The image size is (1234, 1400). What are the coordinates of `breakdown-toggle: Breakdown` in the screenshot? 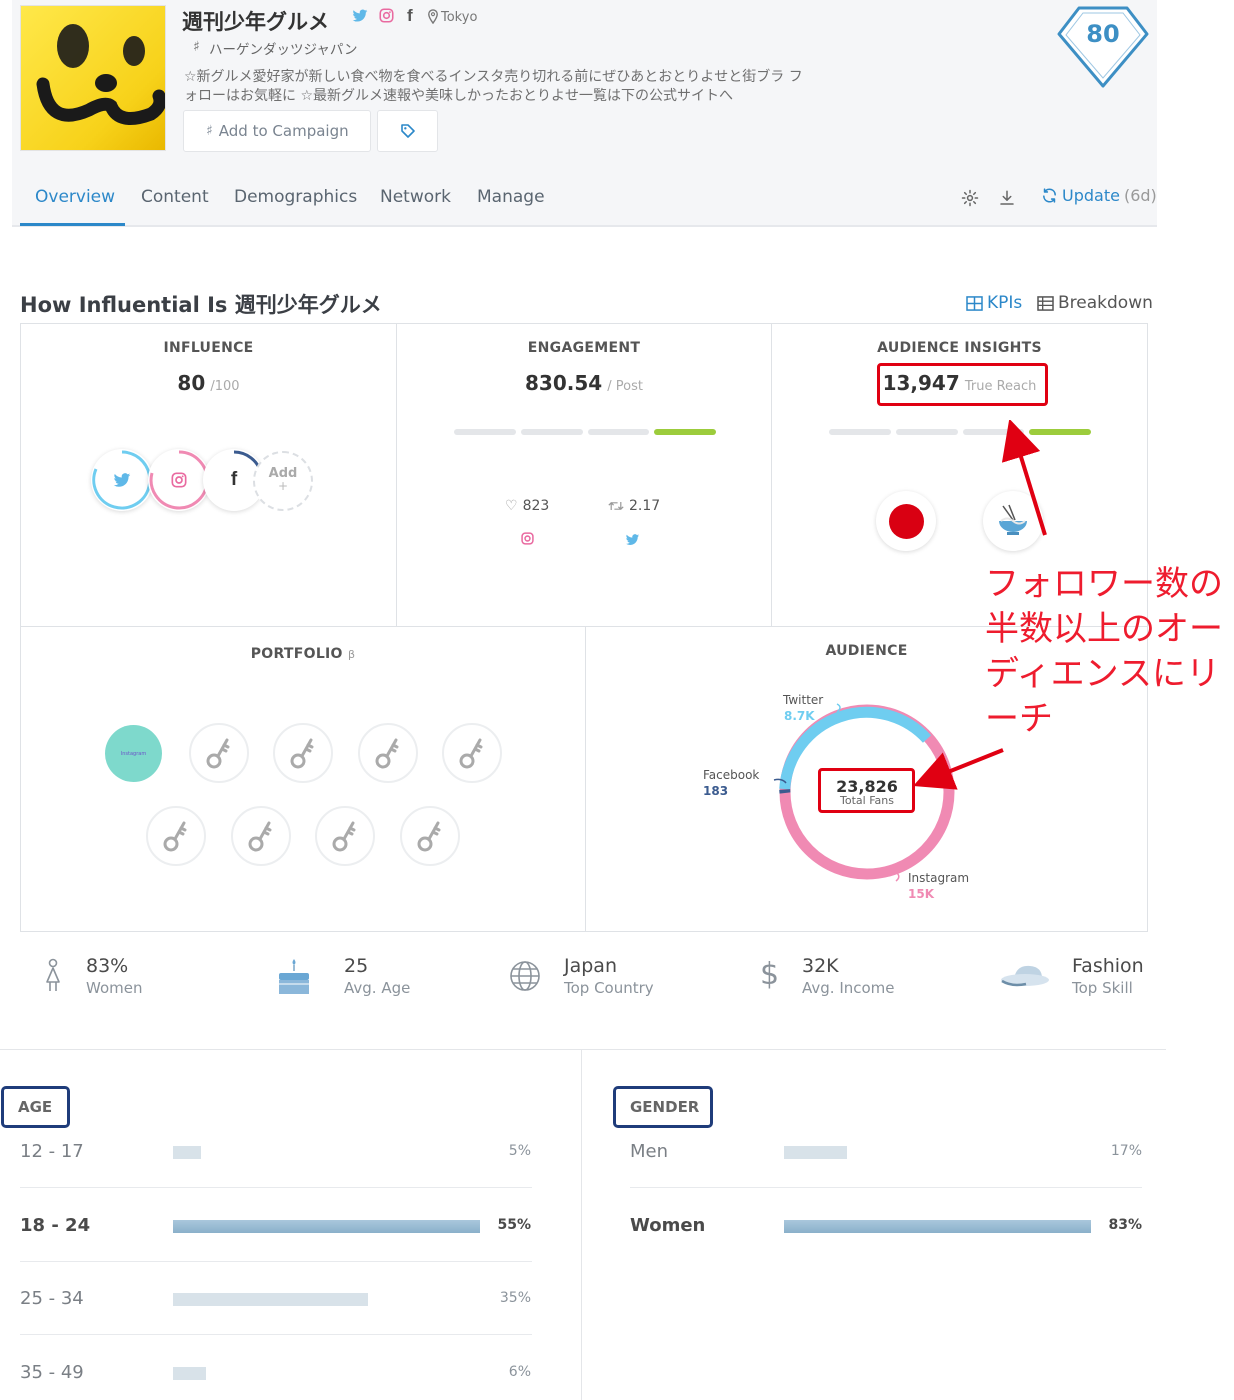 It's located at (1095, 303).